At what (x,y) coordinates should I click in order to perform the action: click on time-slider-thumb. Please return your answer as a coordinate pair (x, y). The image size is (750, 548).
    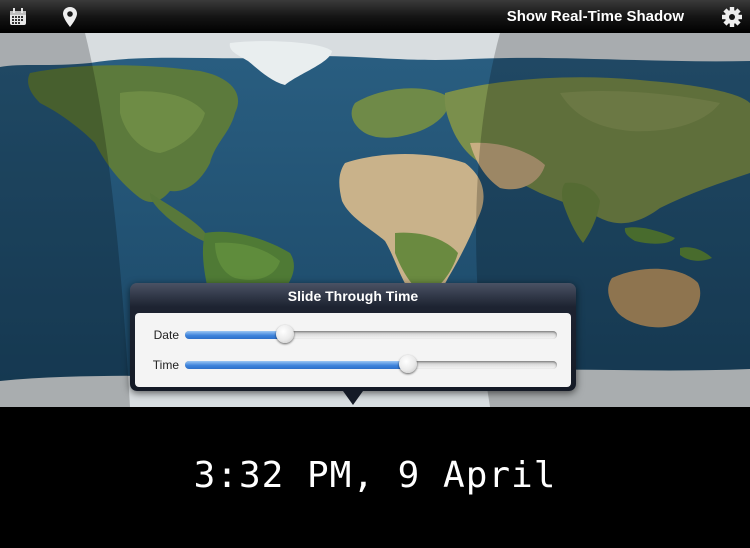
    Looking at the image, I should click on (408, 364).